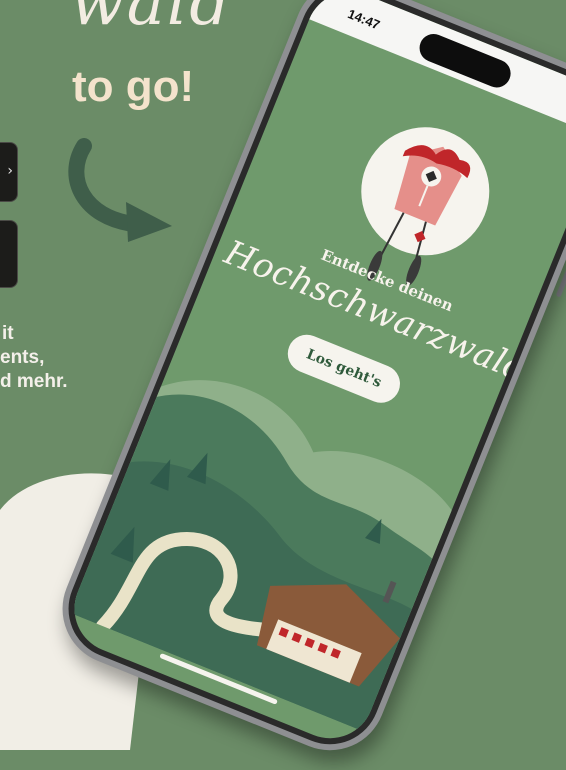 The width and height of the screenshot is (566, 770). I want to click on play-store-badge, so click(9, 254).